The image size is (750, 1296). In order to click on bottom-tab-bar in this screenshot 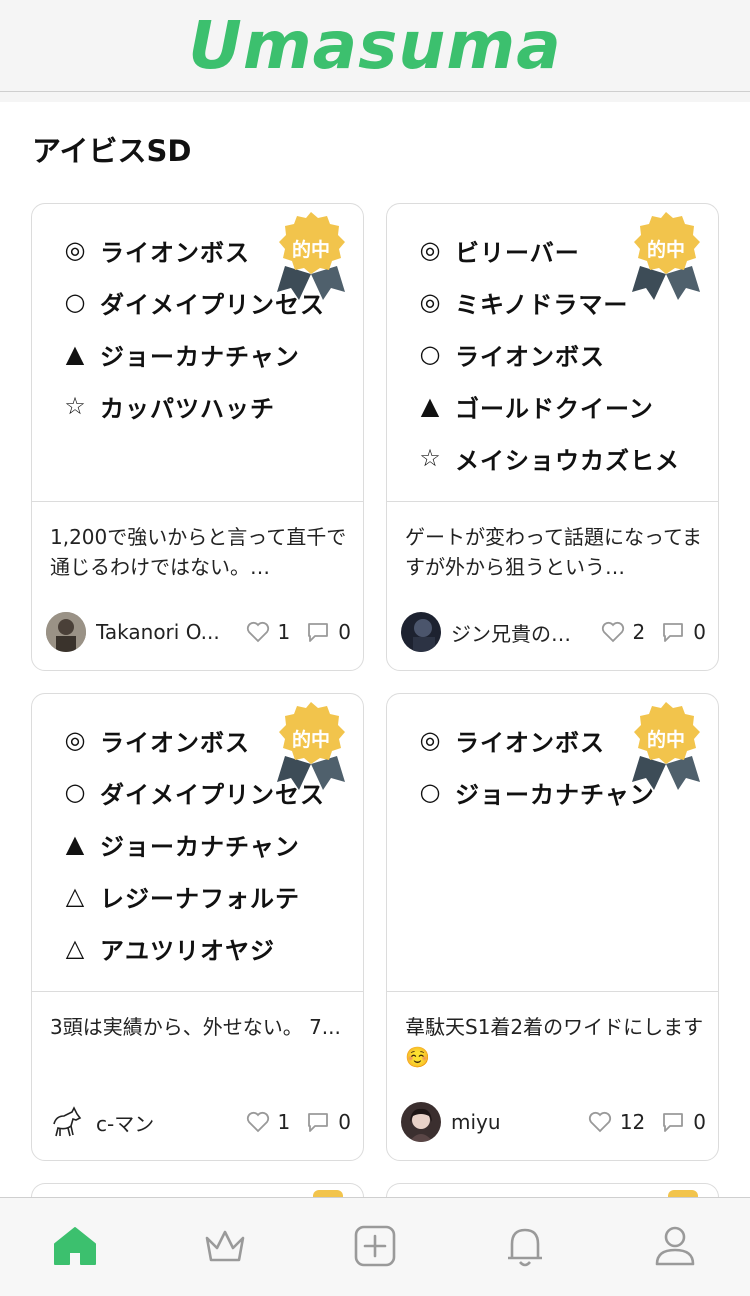, I will do `click(375, 1246)`.